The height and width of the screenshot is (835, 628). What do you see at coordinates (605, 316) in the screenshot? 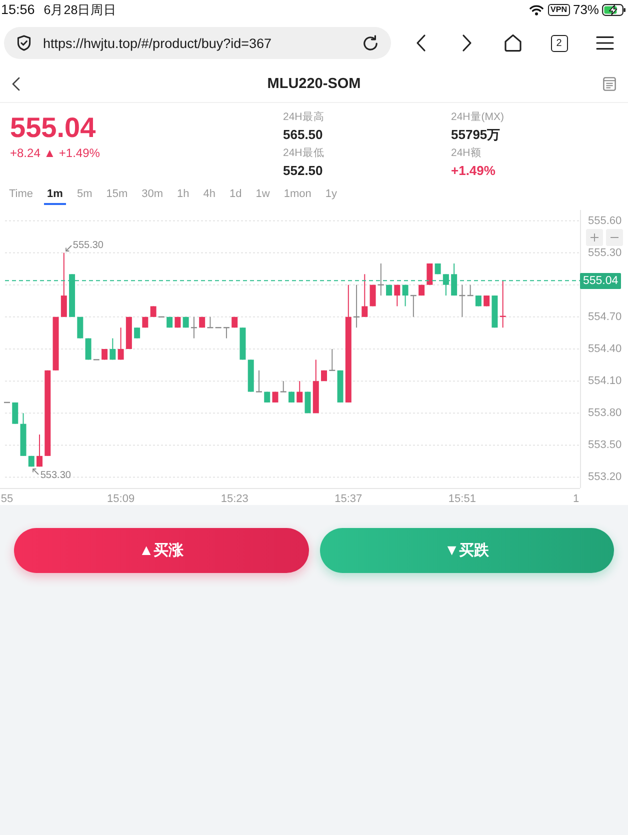
I see `y-axis-label: 554.70` at bounding box center [605, 316].